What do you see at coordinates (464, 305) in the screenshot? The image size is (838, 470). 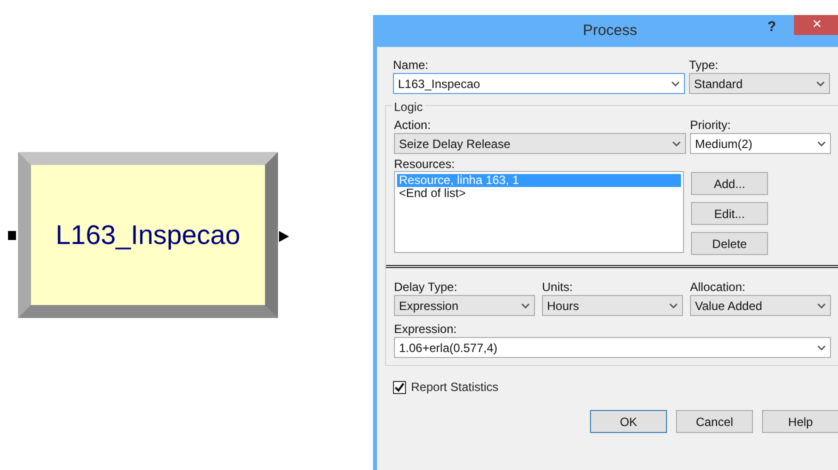 I see `delay-type-dropdown: Expression` at bounding box center [464, 305].